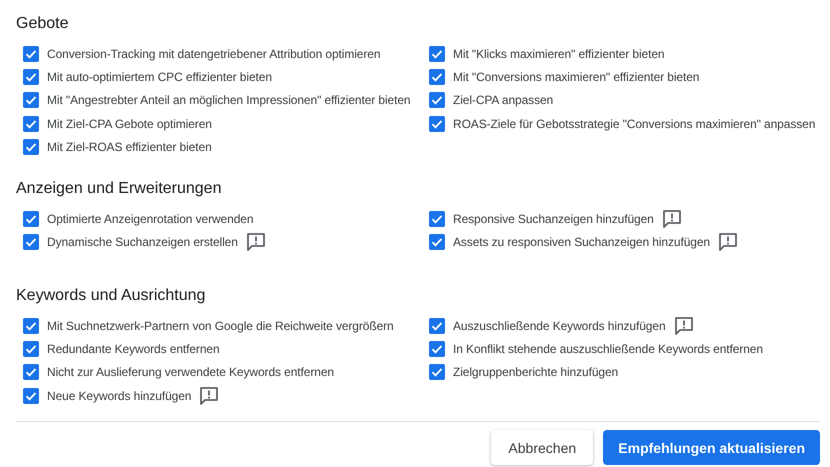  Describe the element at coordinates (190, 372) in the screenshot. I see `option-label: Nicht zur Auslieferung verwendete Keywords entfernen` at that location.